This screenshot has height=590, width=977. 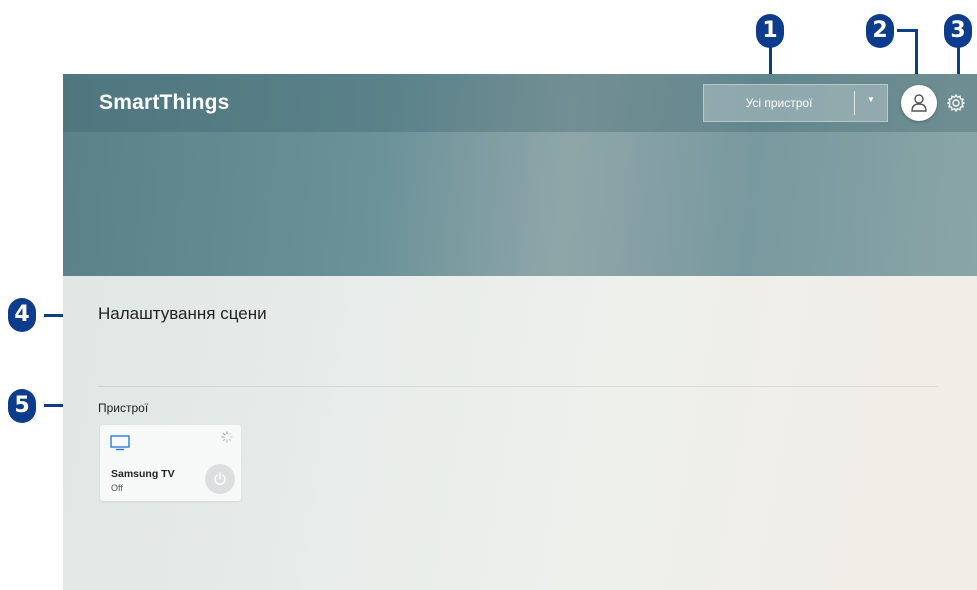 What do you see at coordinates (854, 103) in the screenshot?
I see `dropdown-separator` at bounding box center [854, 103].